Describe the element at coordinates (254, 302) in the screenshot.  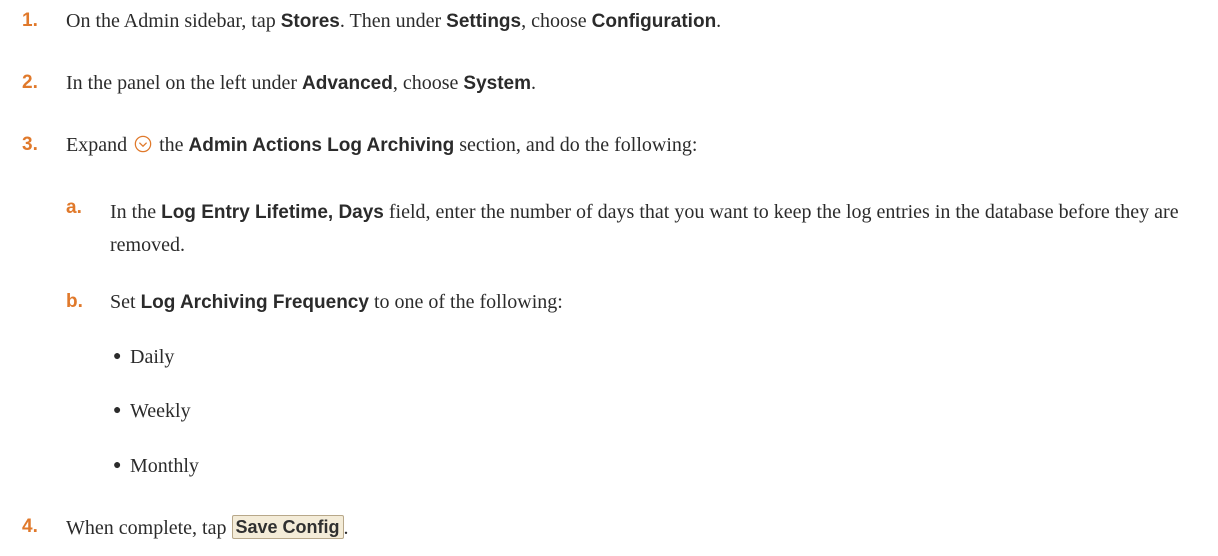
I see `ui-term: Log Archiving Frequency` at that location.